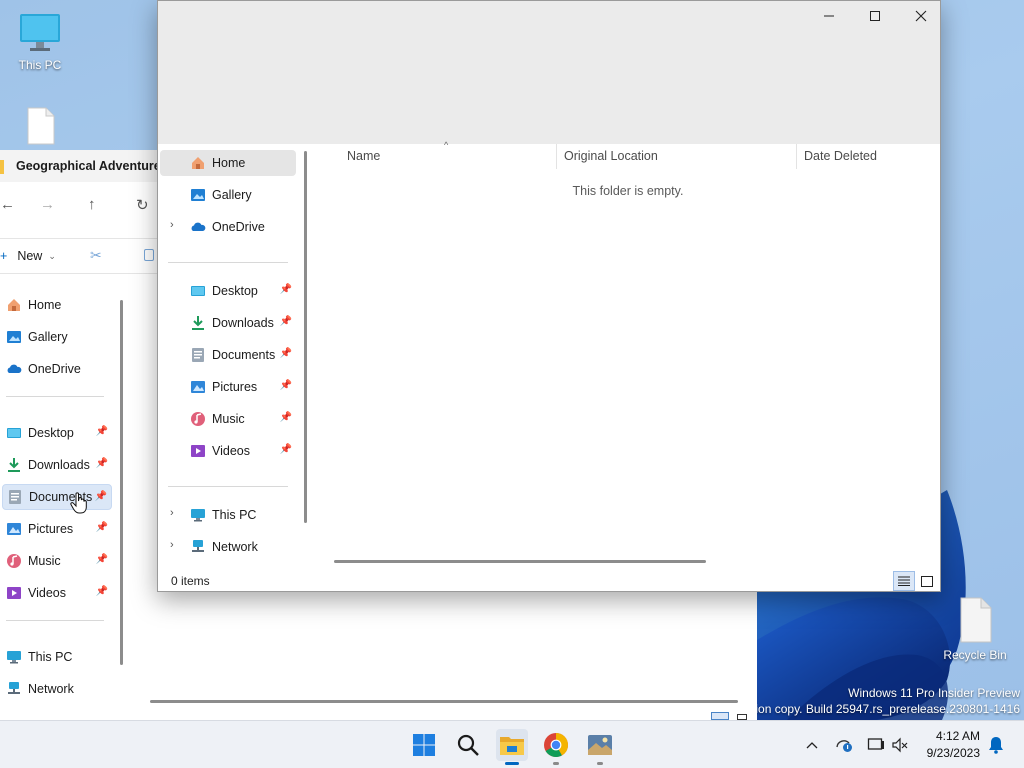 The height and width of the screenshot is (768, 1024). Describe the element at coordinates (424, 745) in the screenshot. I see `start-button` at that location.